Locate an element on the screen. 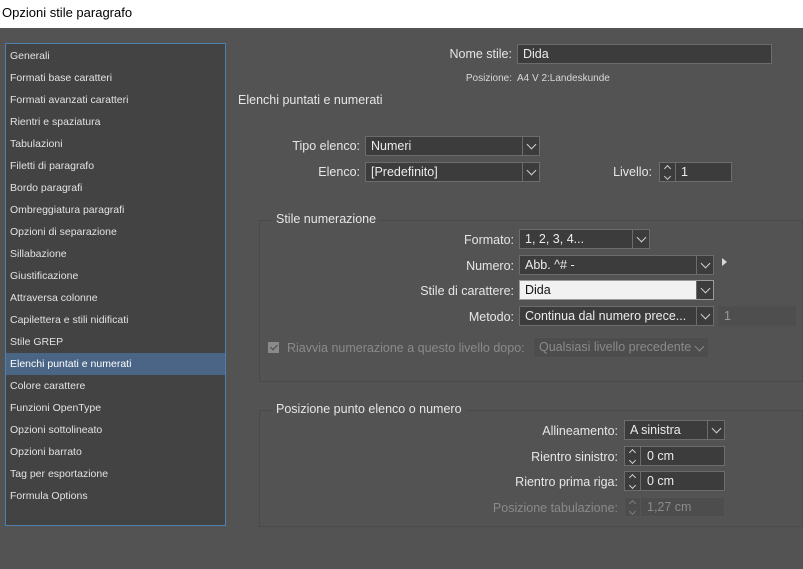  format-label: Formato: is located at coordinates (488, 240).